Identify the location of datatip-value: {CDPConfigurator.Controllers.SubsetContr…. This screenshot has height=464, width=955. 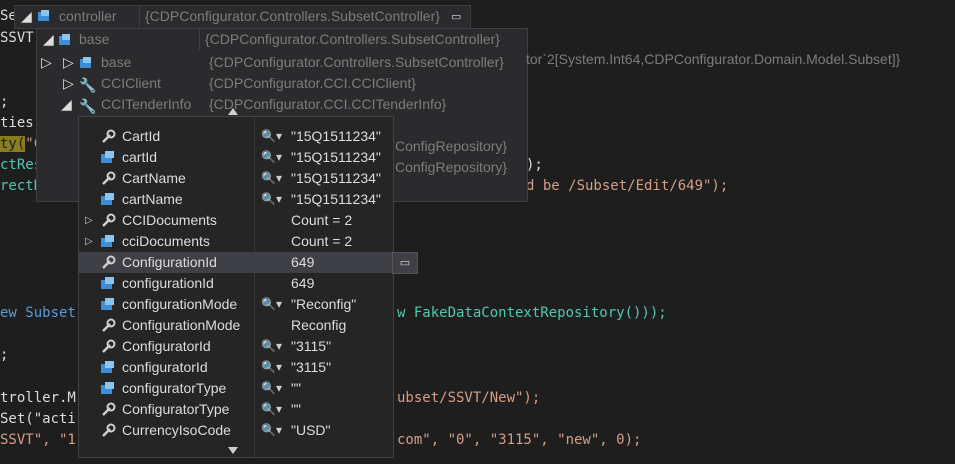
(352, 39).